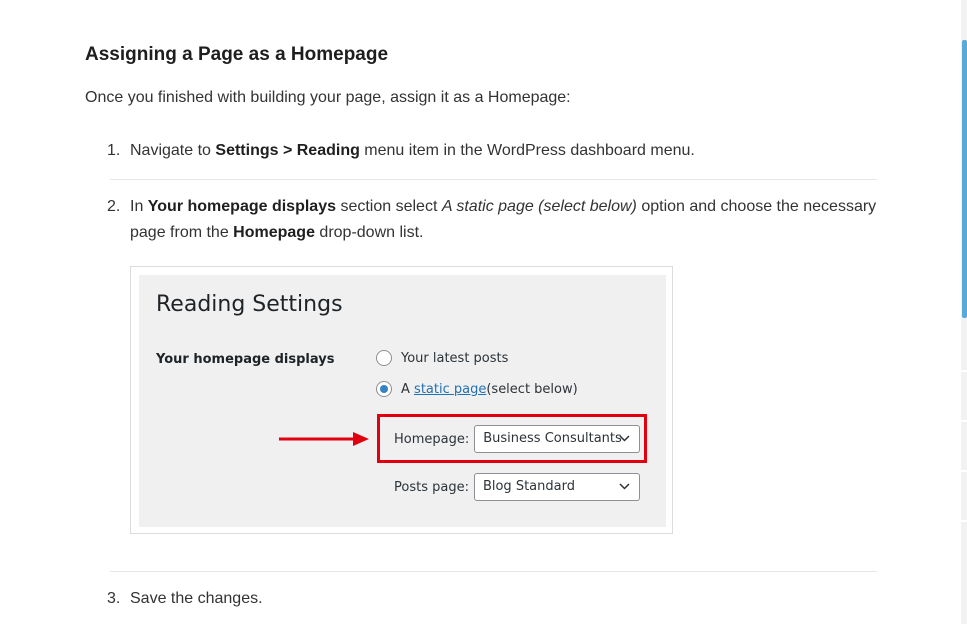 The height and width of the screenshot is (624, 967). Describe the element at coordinates (245, 359) in the screenshot. I see `homepage-displays-label: Your homepage displays` at that location.